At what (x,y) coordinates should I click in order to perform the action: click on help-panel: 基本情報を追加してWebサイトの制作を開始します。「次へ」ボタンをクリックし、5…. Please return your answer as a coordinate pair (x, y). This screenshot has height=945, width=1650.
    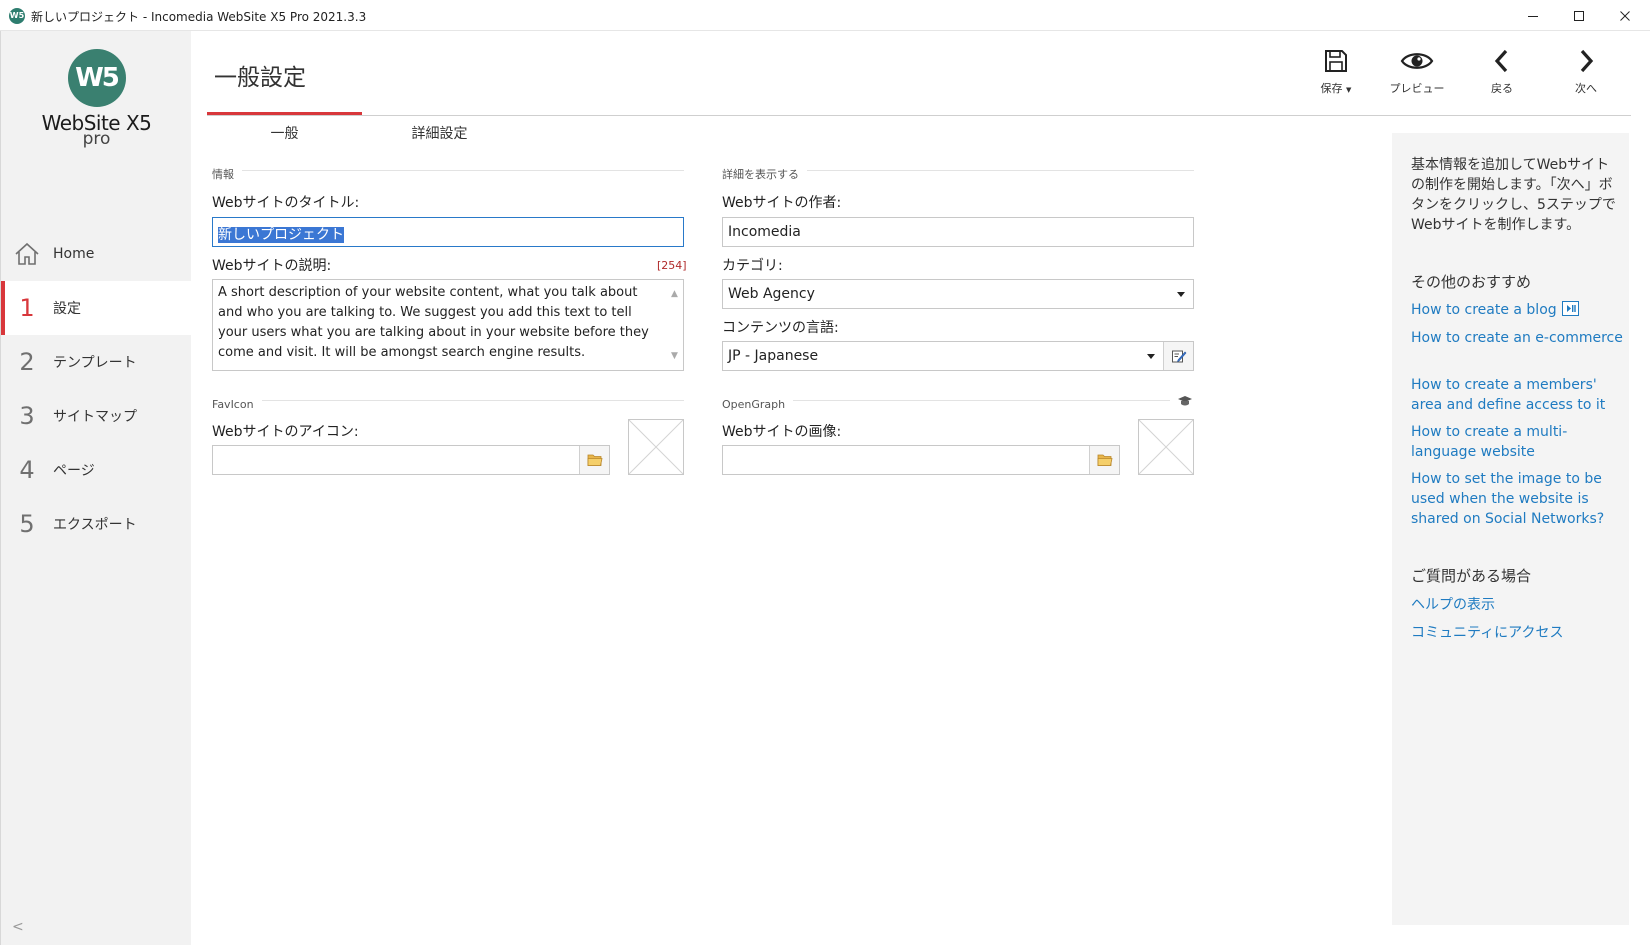
    Looking at the image, I should click on (1510, 529).